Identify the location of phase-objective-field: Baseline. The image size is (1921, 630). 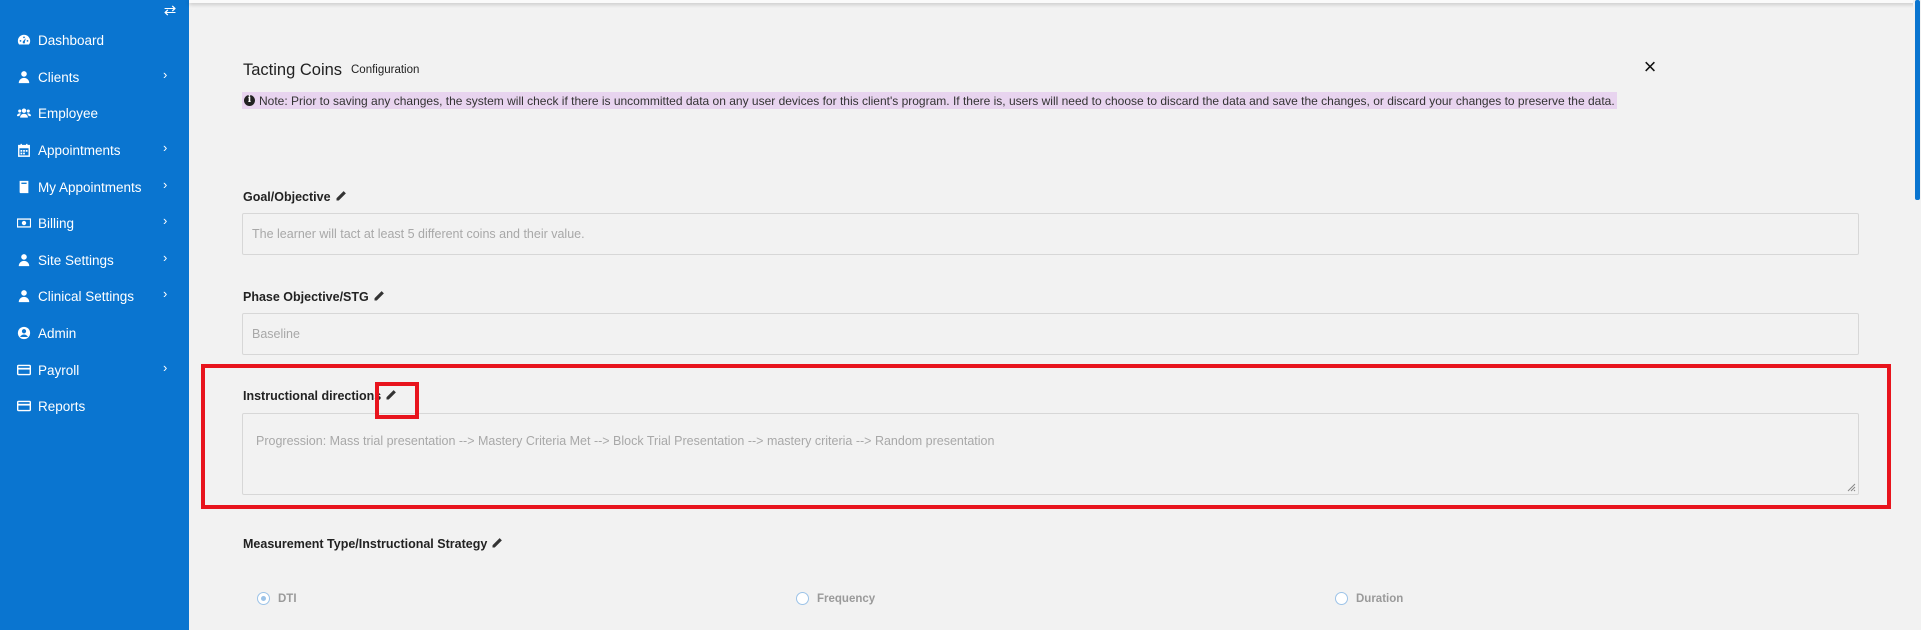
(1050, 334).